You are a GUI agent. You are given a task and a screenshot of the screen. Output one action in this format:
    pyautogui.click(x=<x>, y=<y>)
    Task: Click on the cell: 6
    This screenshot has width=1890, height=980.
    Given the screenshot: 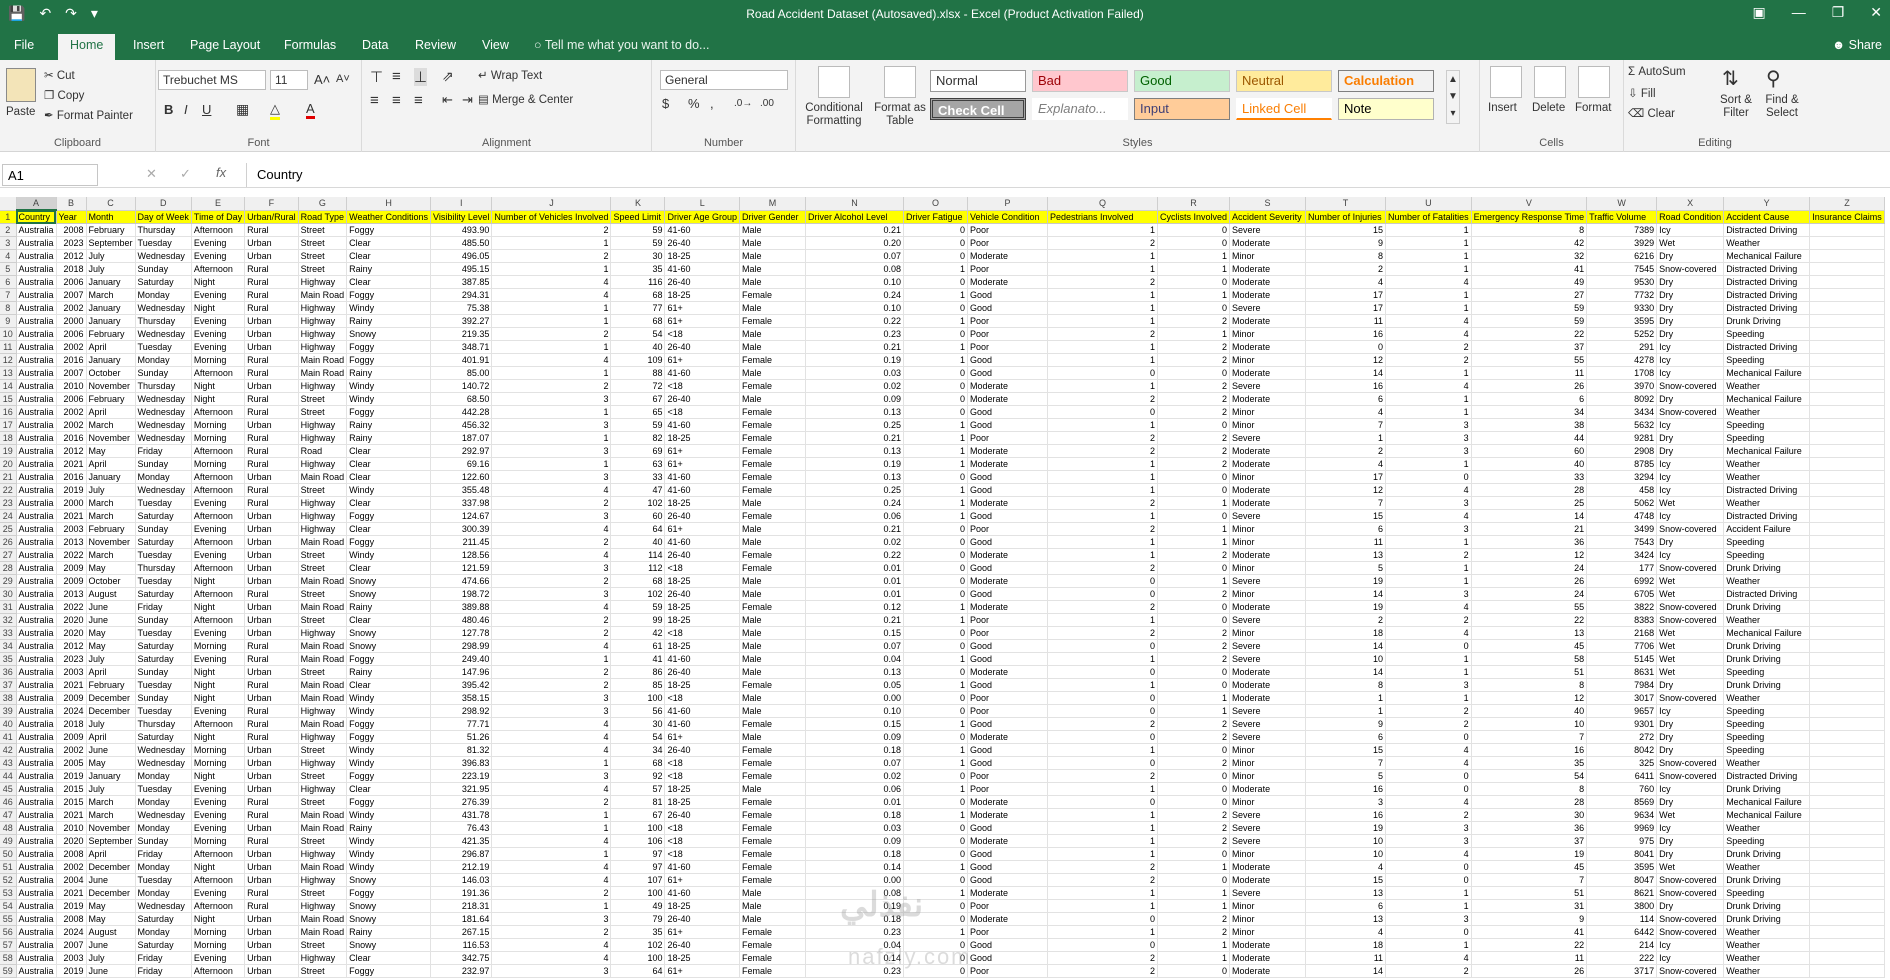 What is the action you would take?
    pyautogui.click(x=1346, y=399)
    